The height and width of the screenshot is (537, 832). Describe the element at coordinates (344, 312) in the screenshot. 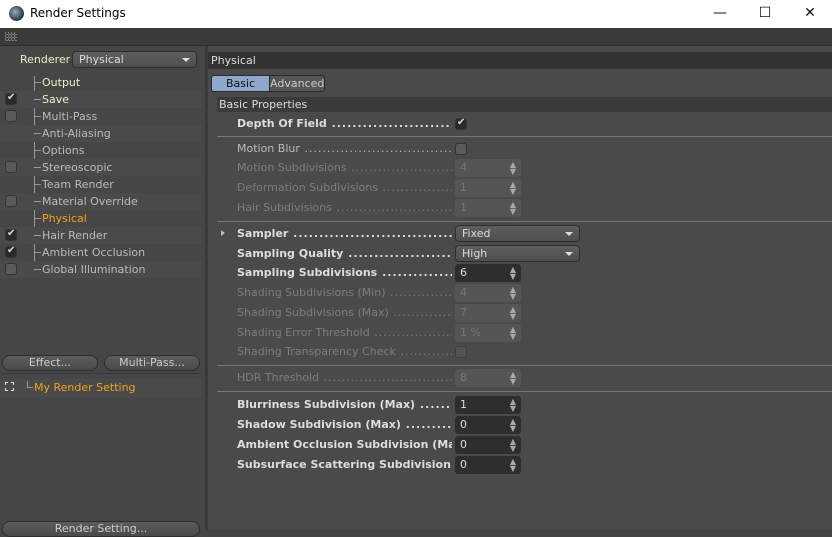

I see `setting-label: Shading Subdivisions (Max)` at that location.